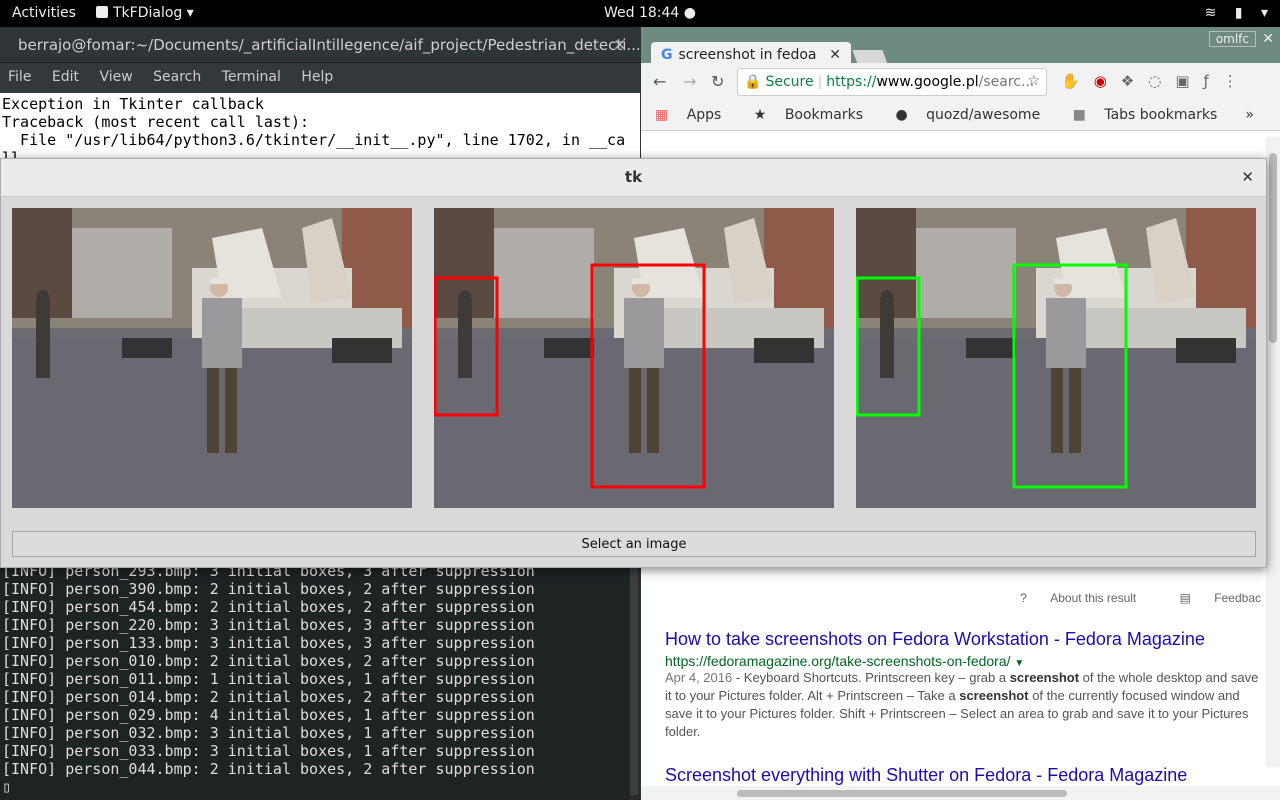 This screenshot has height=800, width=1280. Describe the element at coordinates (1232, 39) in the screenshot. I see `profile-label: omlfc` at that location.